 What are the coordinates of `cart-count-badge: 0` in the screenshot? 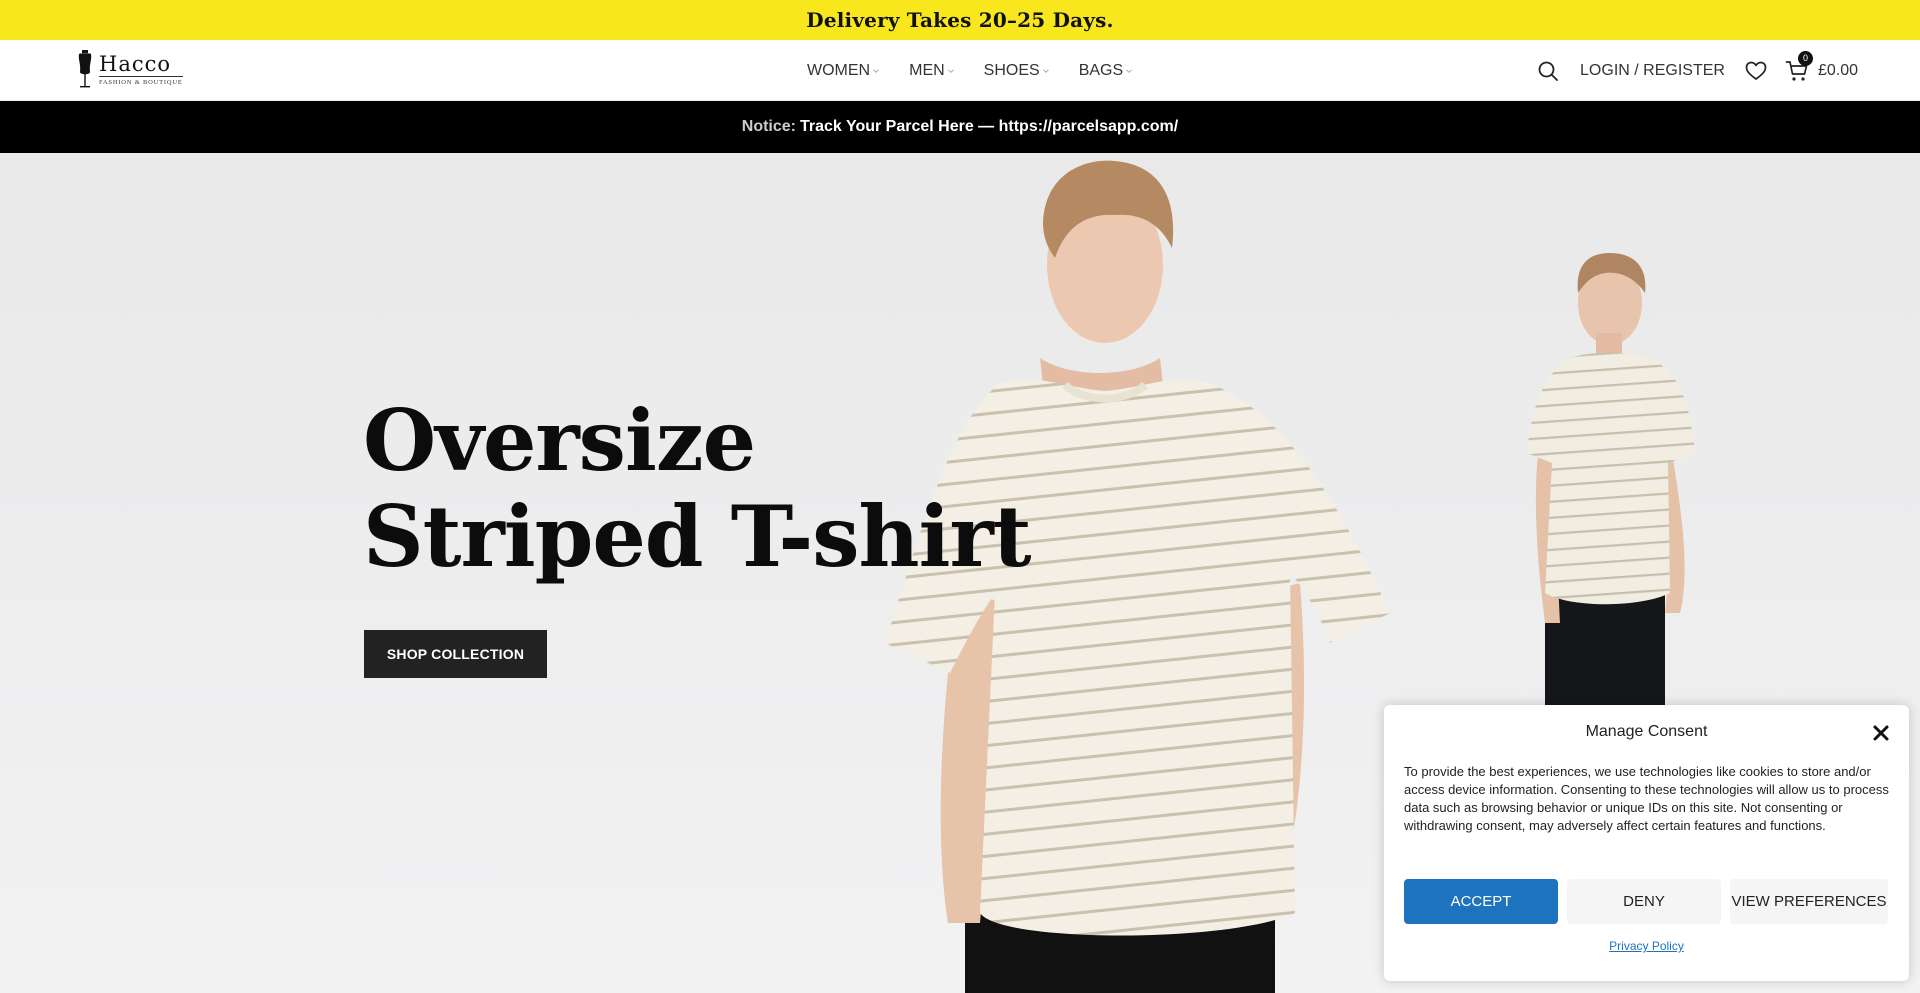 It's located at (1805, 58).